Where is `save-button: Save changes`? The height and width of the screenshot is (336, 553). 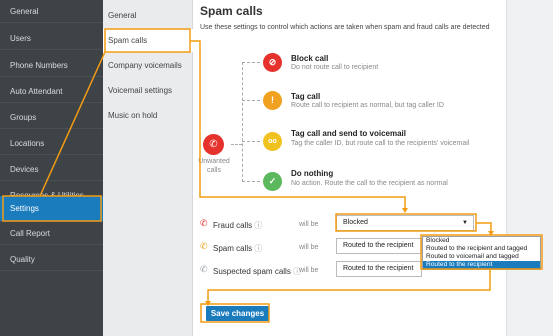 save-button: Save changes is located at coordinates (237, 313).